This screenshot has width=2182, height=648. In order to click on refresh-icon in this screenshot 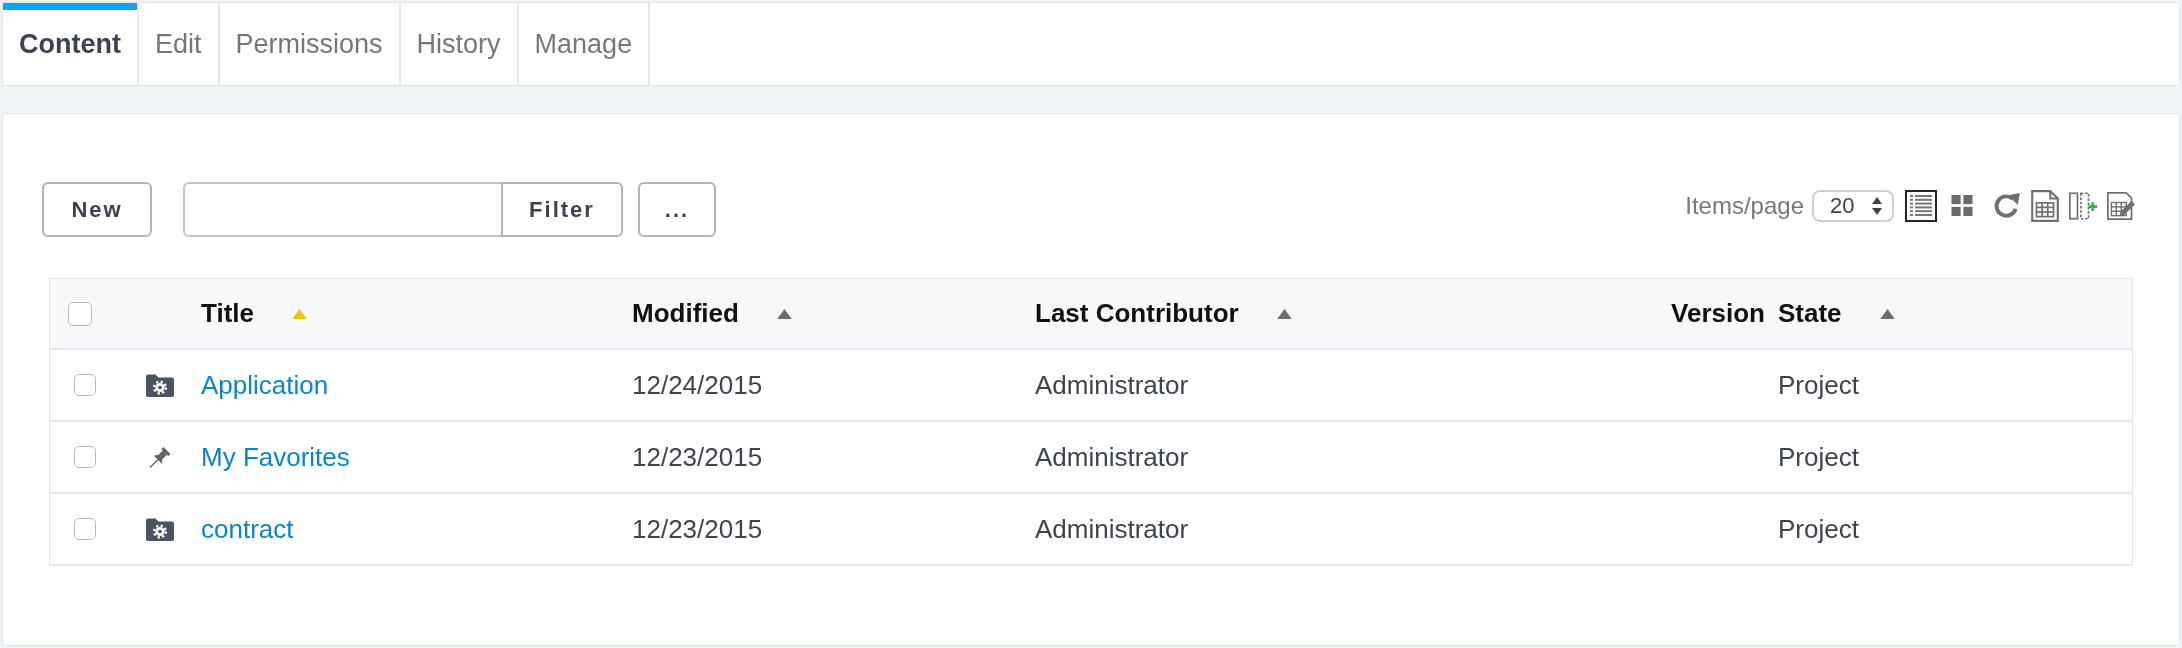, I will do `click(2007, 205)`.